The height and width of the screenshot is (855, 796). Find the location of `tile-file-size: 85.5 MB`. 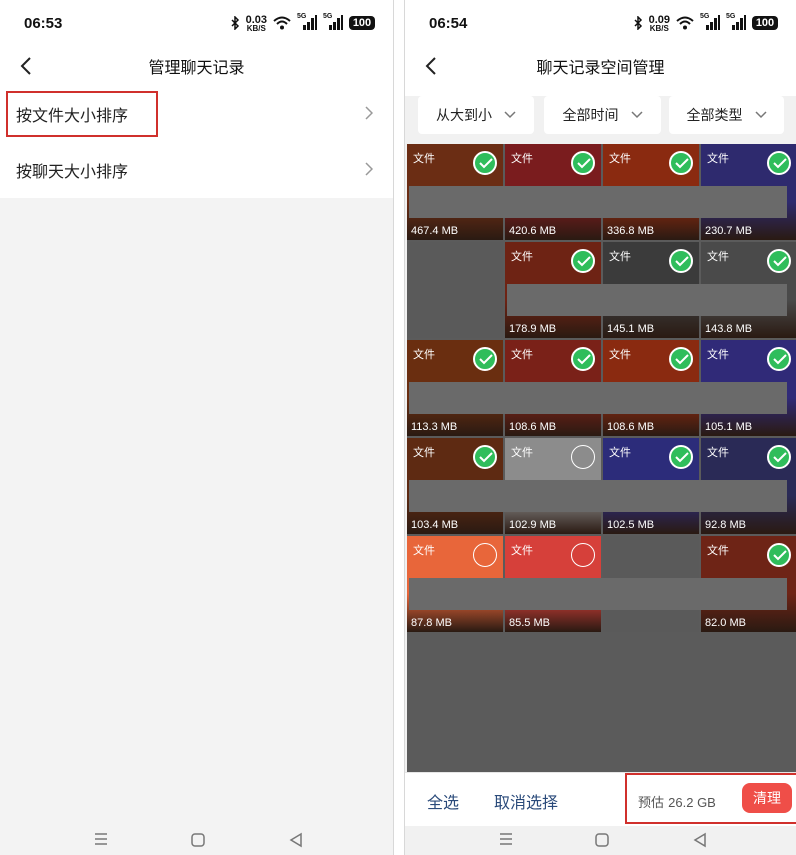

tile-file-size: 85.5 MB is located at coordinates (529, 623).